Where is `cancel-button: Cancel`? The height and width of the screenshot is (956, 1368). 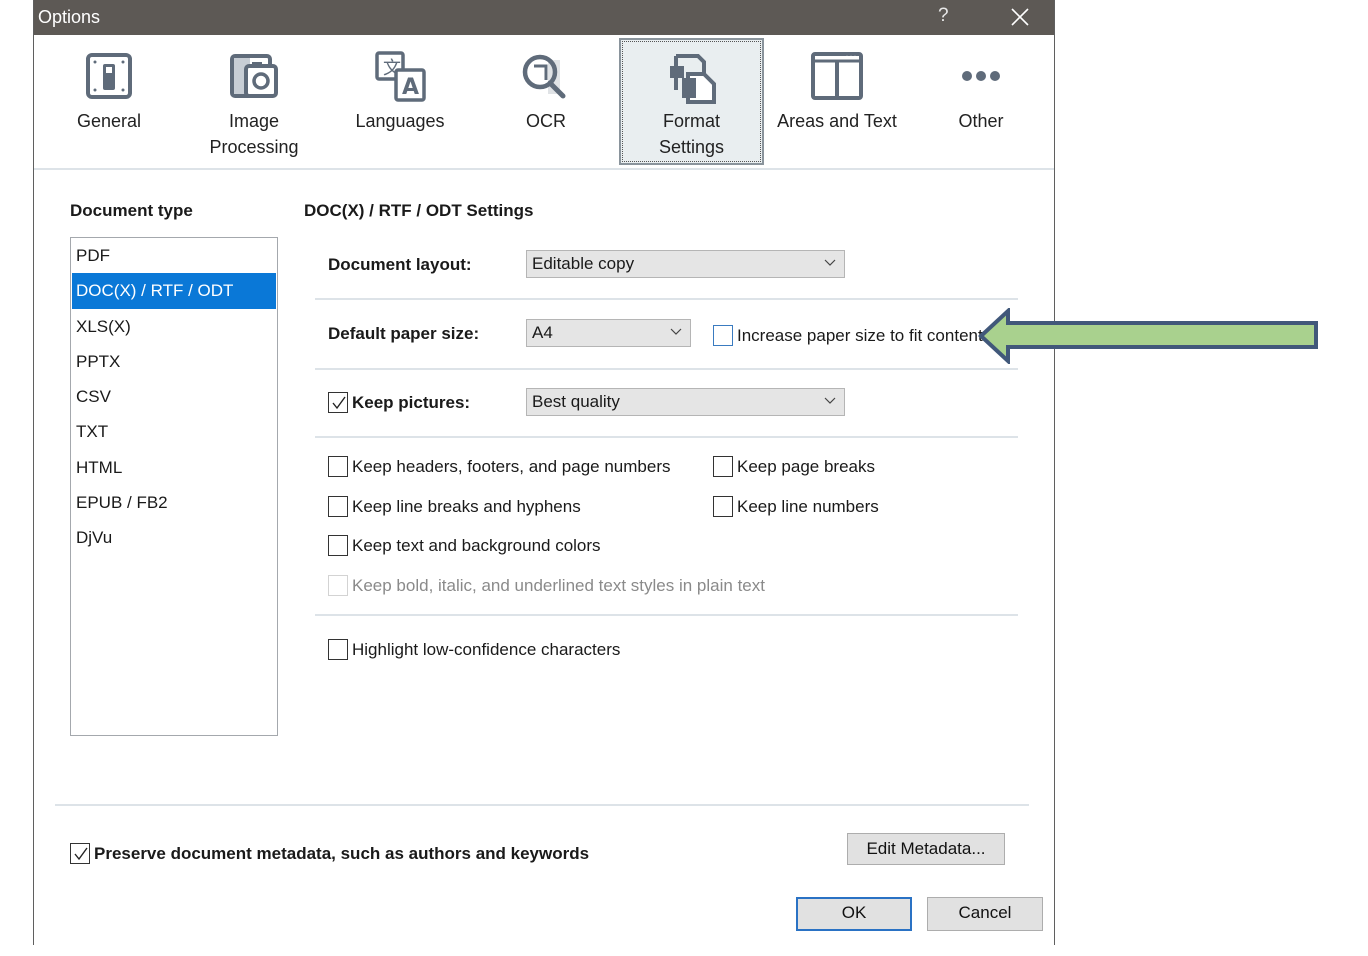 cancel-button: Cancel is located at coordinates (985, 914).